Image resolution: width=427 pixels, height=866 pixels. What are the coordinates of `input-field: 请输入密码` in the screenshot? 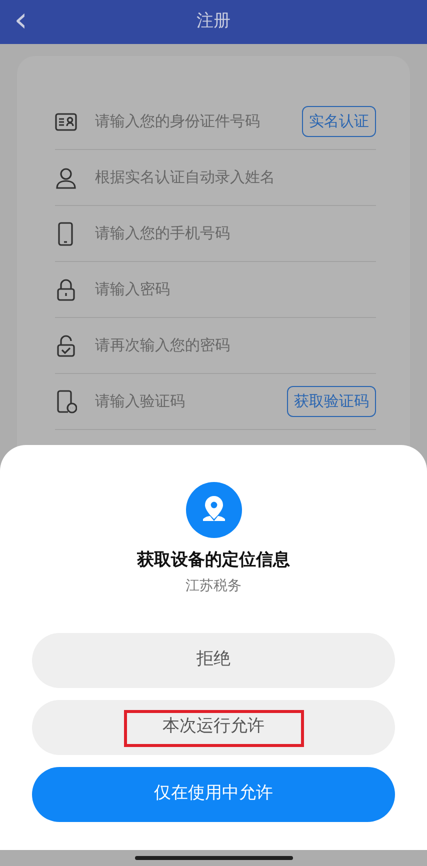 It's located at (235, 289).